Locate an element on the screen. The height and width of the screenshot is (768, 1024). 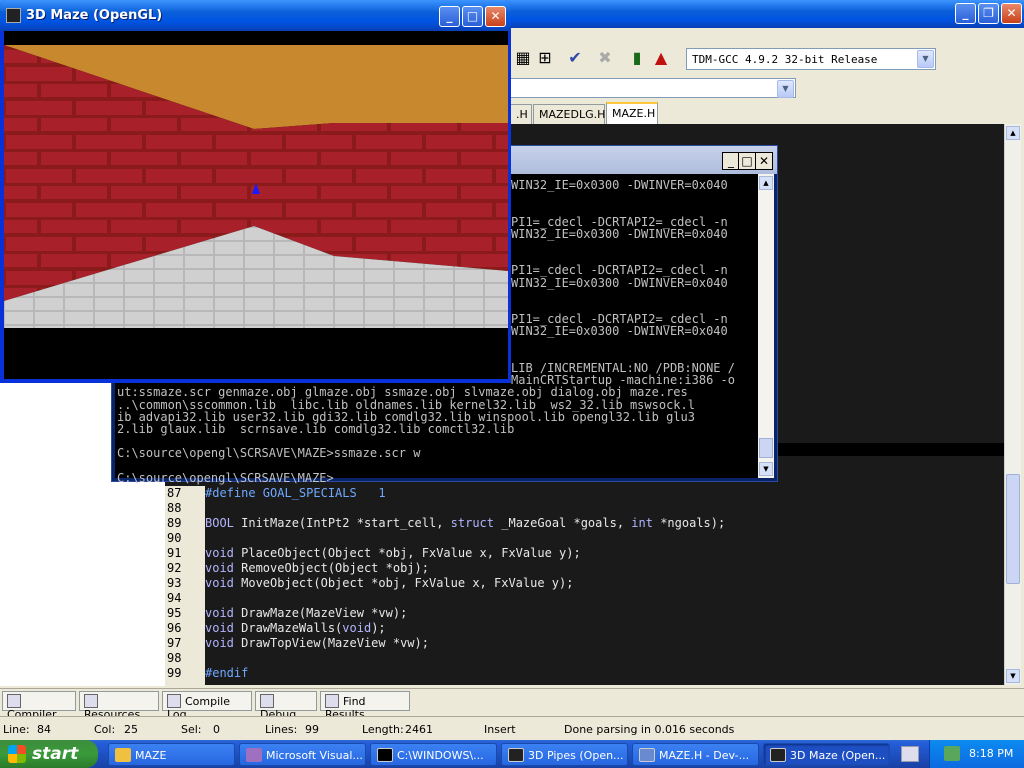
maze-close-button: ✕ is located at coordinates (495, 16).